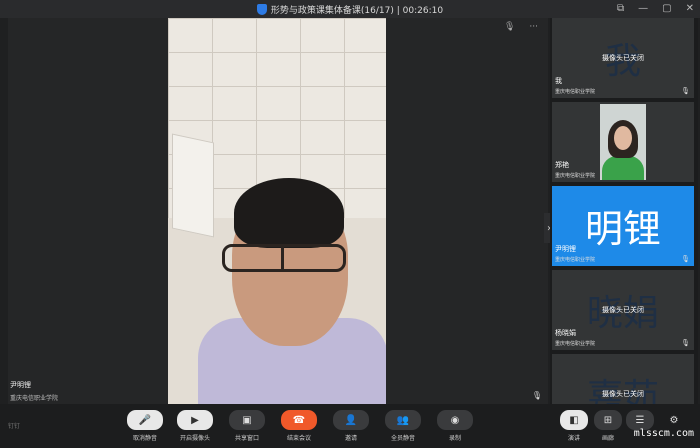 The image size is (700, 448). I want to click on main-participant-org: 重庆电信职业学院, so click(34, 398).